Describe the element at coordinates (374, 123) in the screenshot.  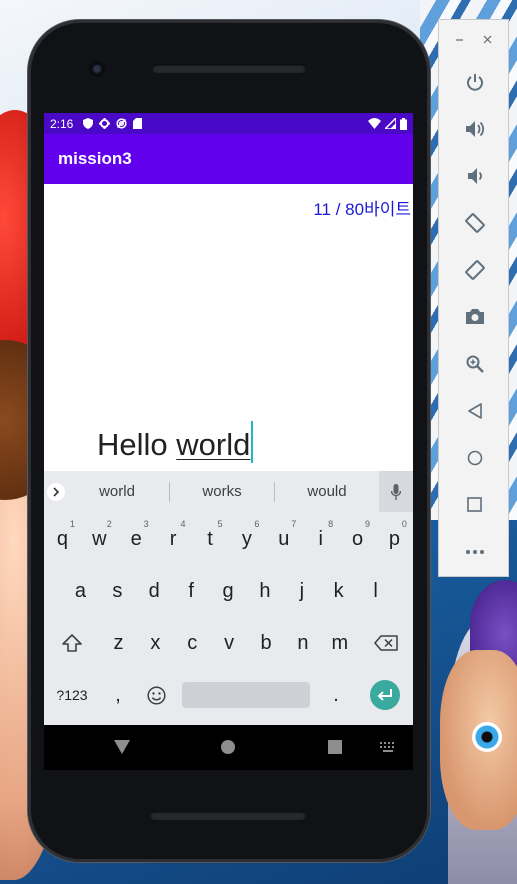
I see `wifi-icon` at that location.